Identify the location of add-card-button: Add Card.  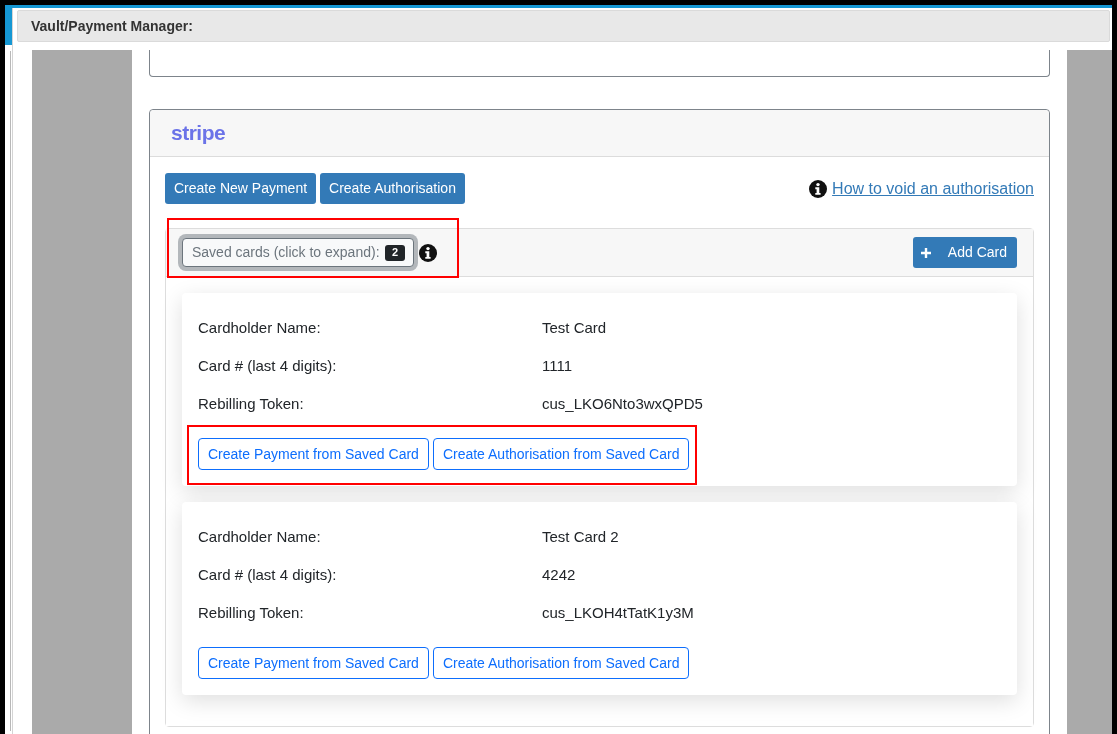
(964, 252).